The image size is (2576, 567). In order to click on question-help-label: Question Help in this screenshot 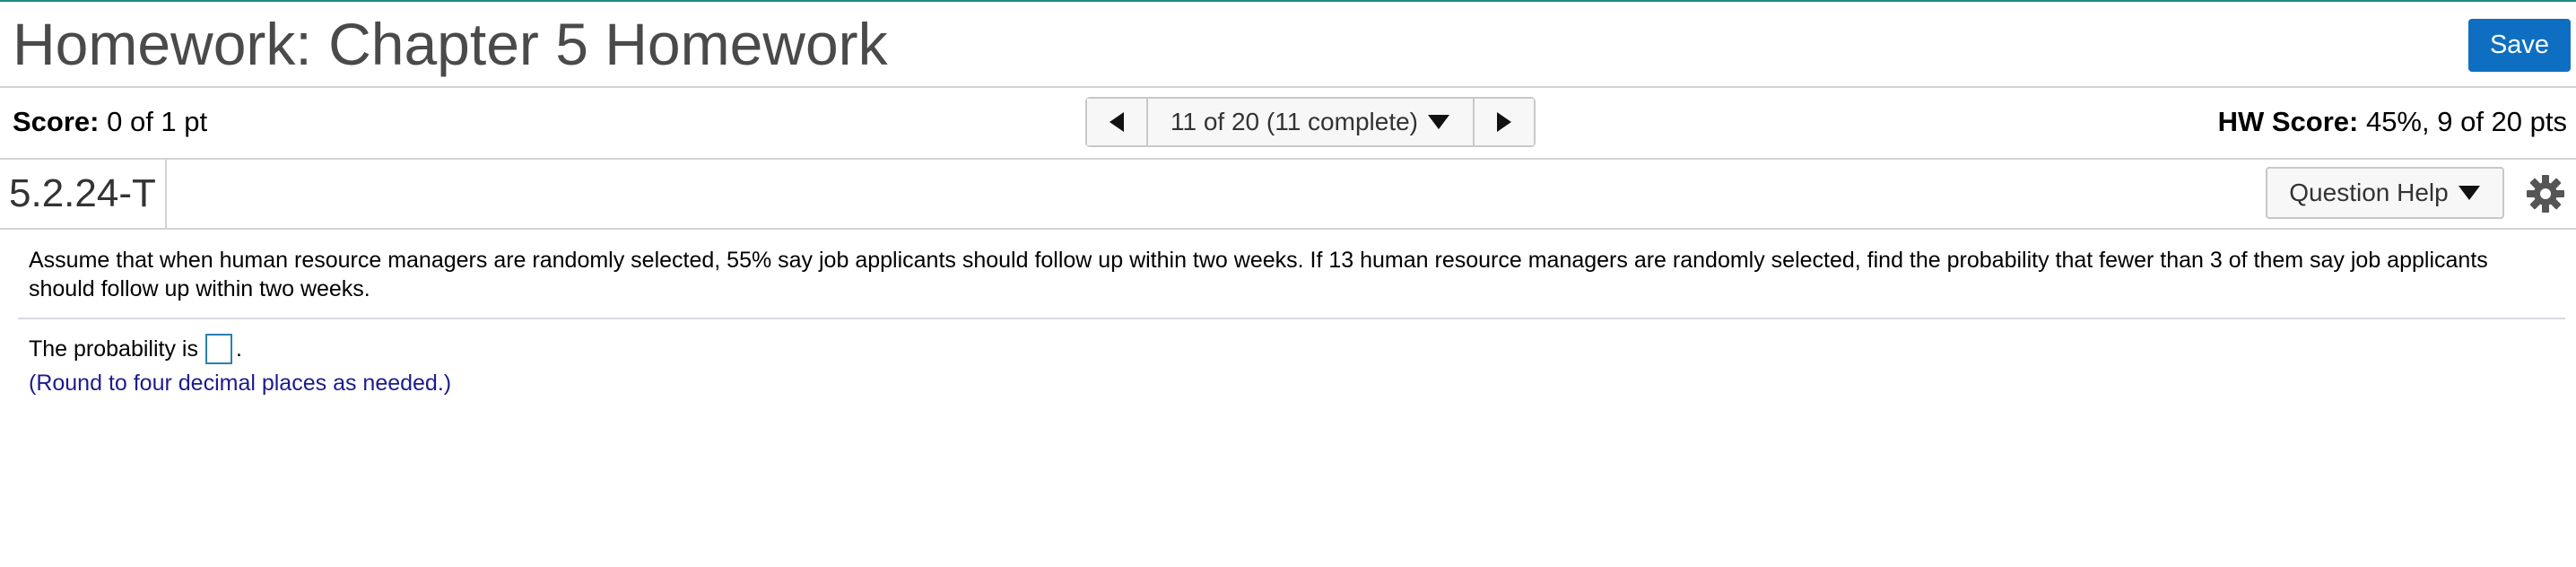, I will do `click(2369, 192)`.